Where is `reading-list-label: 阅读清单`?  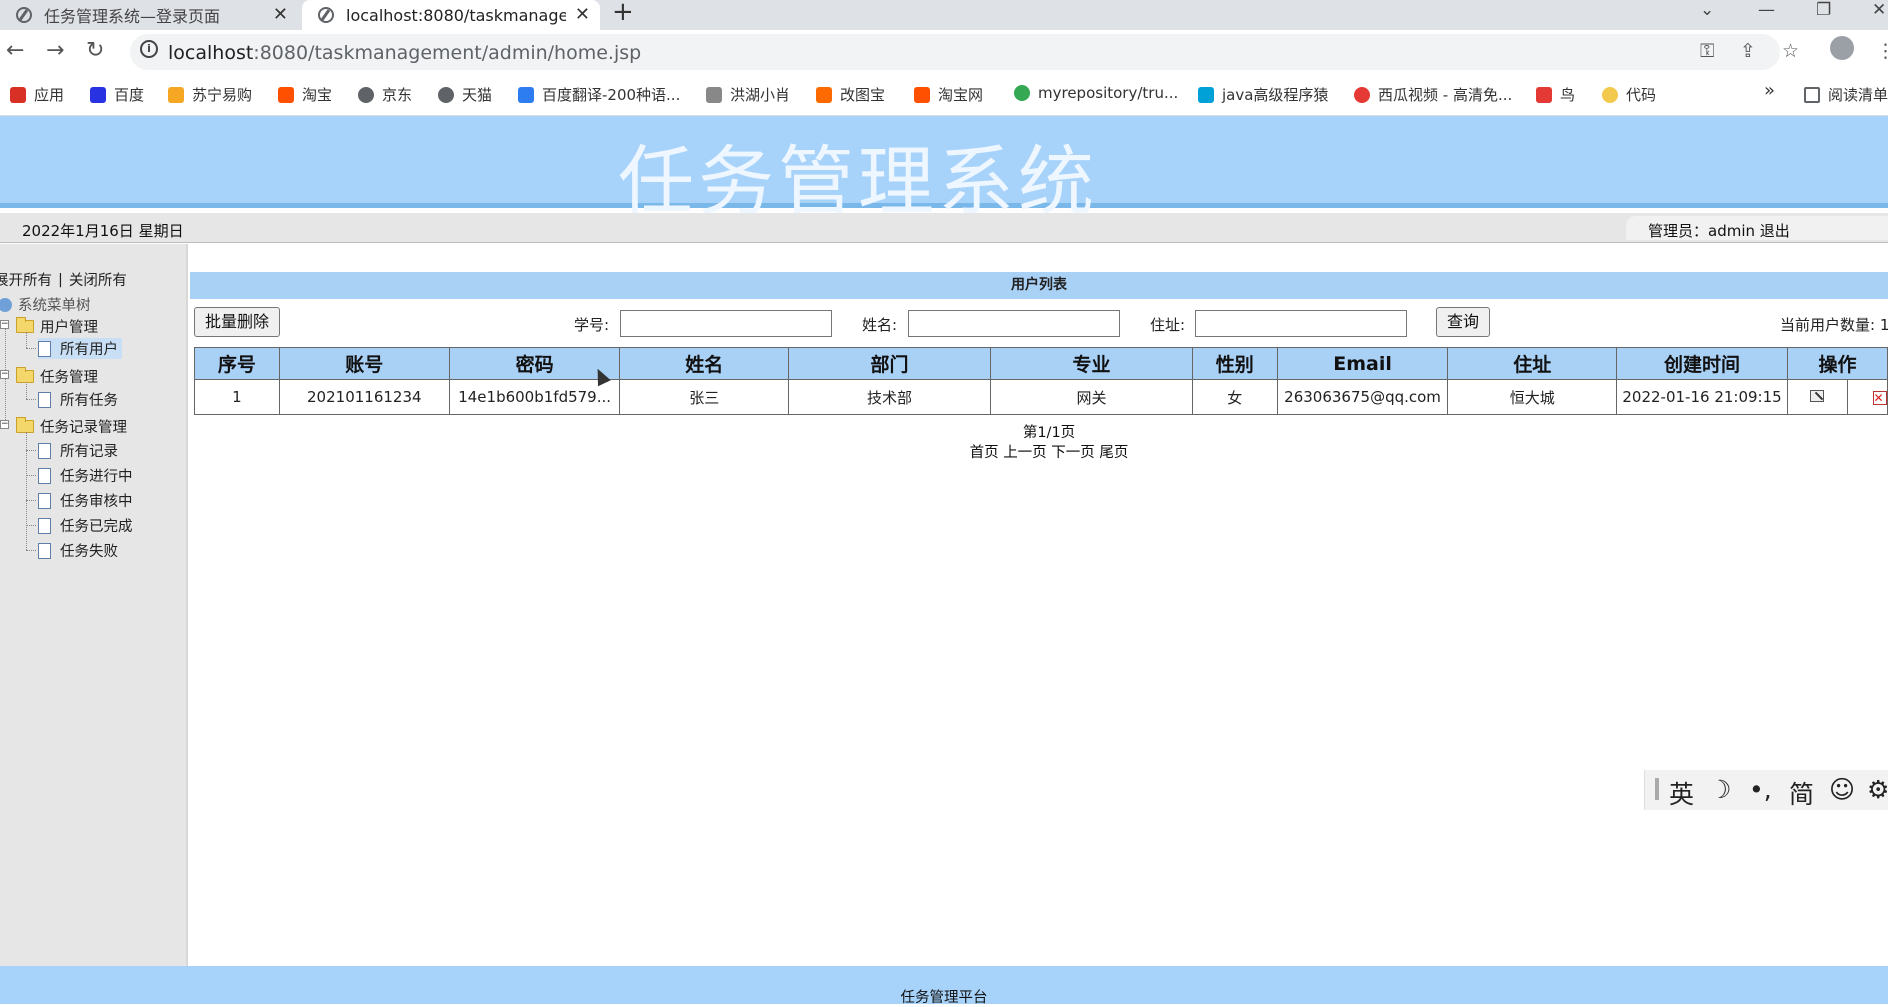
reading-list-label: 阅读清单 is located at coordinates (1858, 95).